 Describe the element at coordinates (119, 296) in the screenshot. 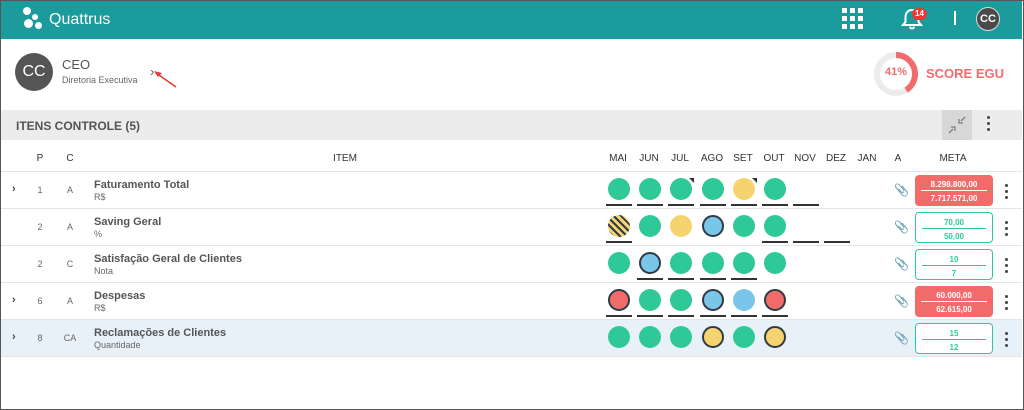

I see `item-name: Despesas` at that location.